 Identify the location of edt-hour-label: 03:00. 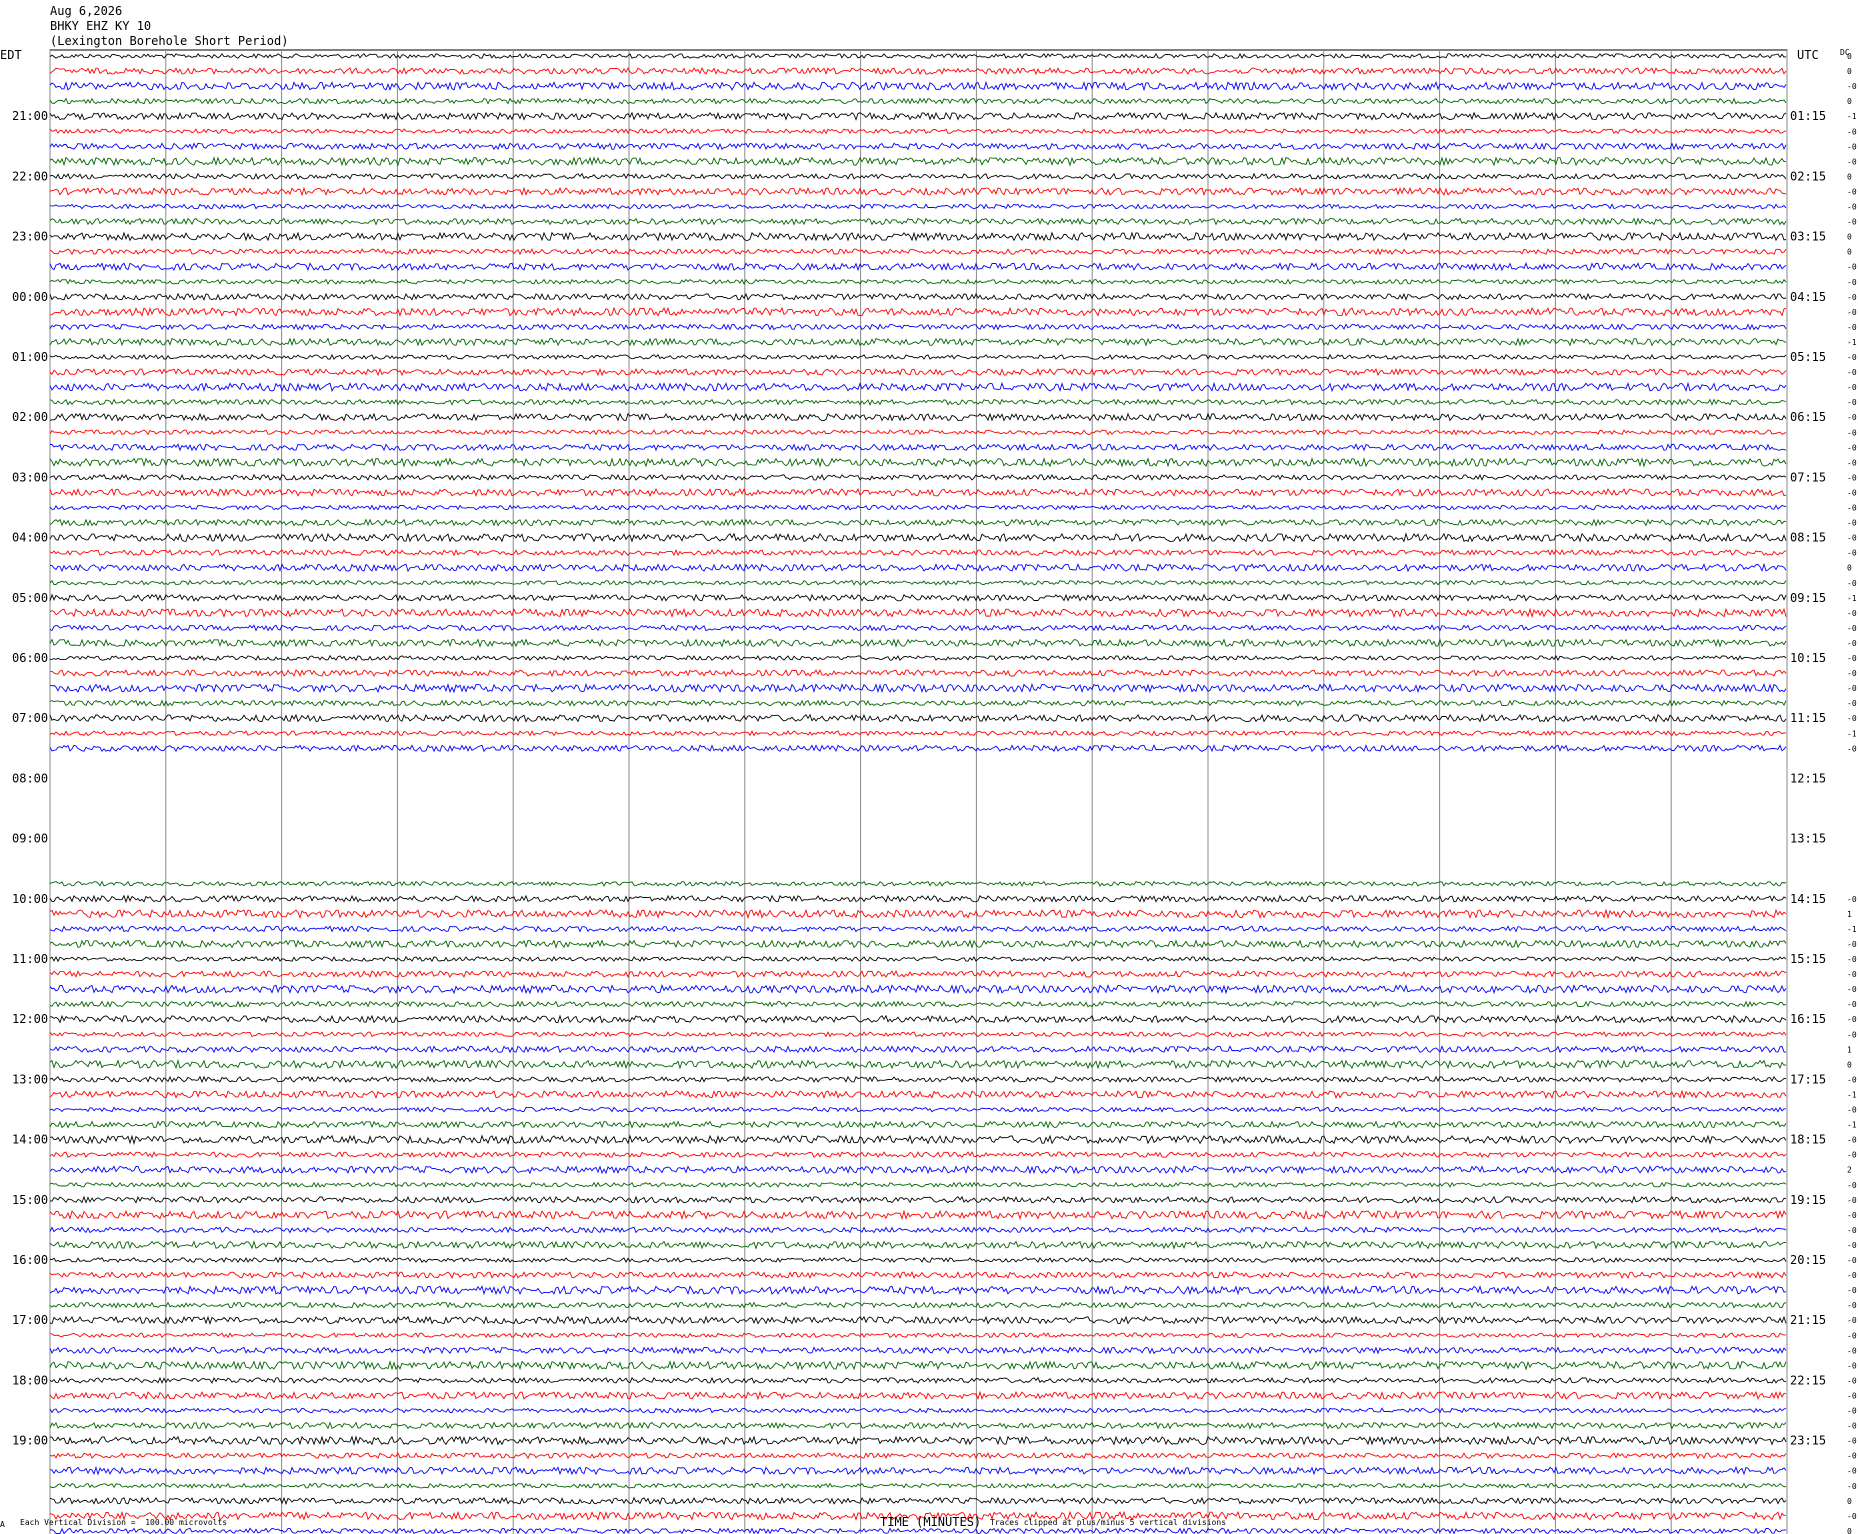
(30, 477).